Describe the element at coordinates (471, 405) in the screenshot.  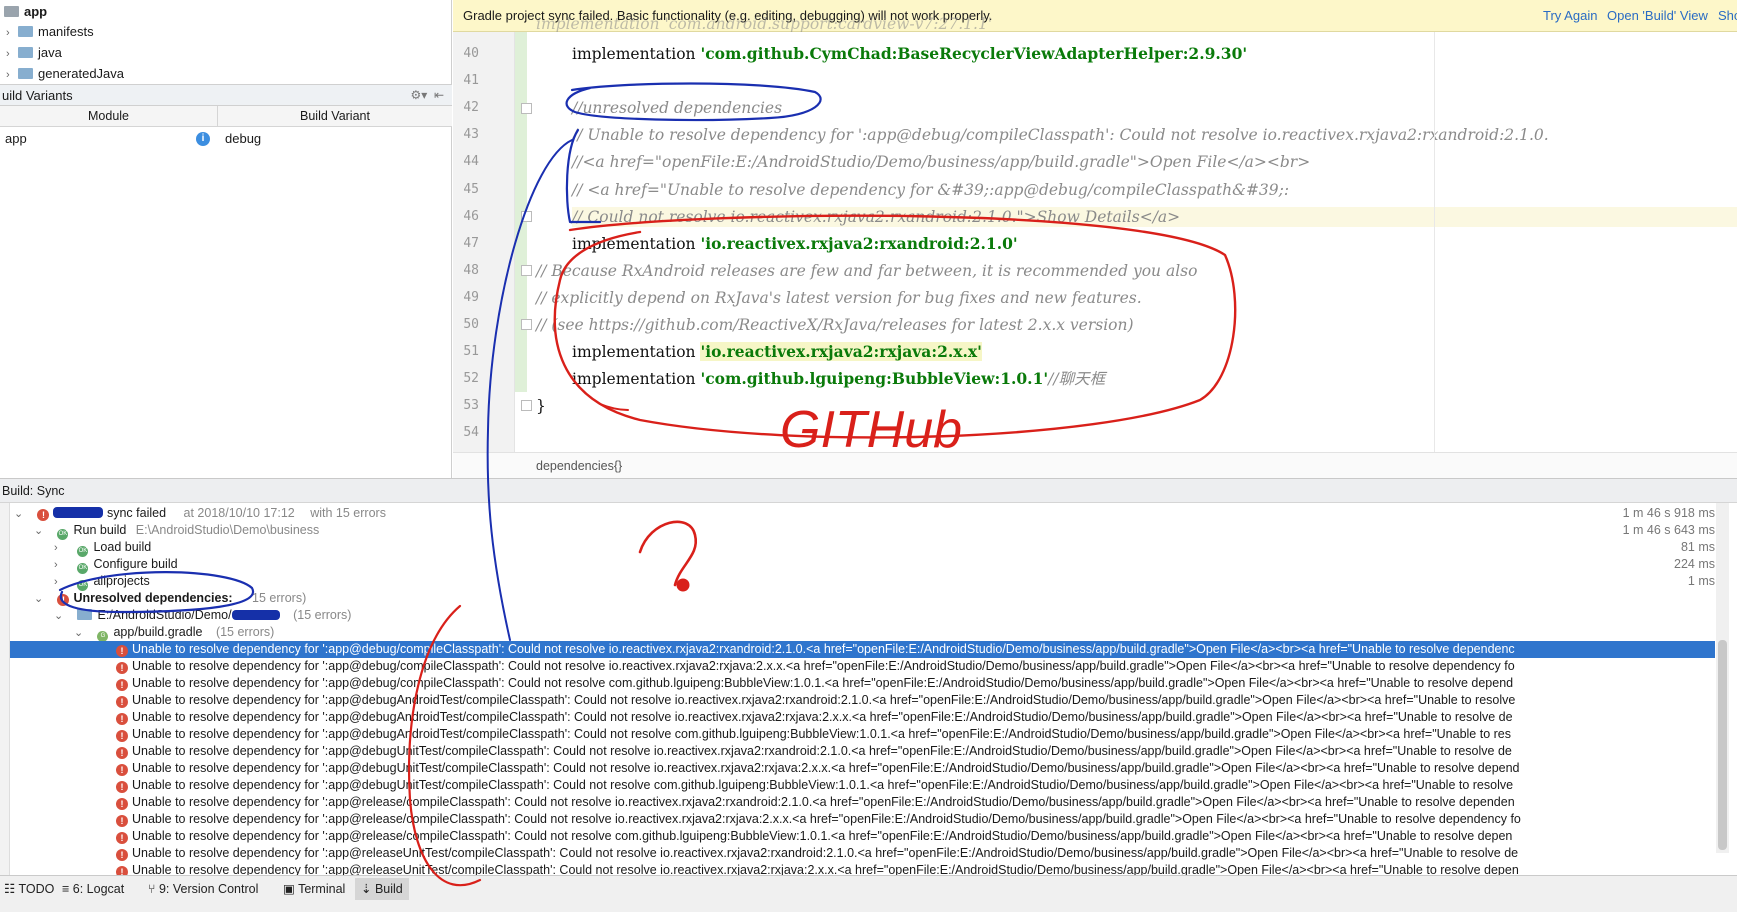
I see `line-number: 53` at that location.